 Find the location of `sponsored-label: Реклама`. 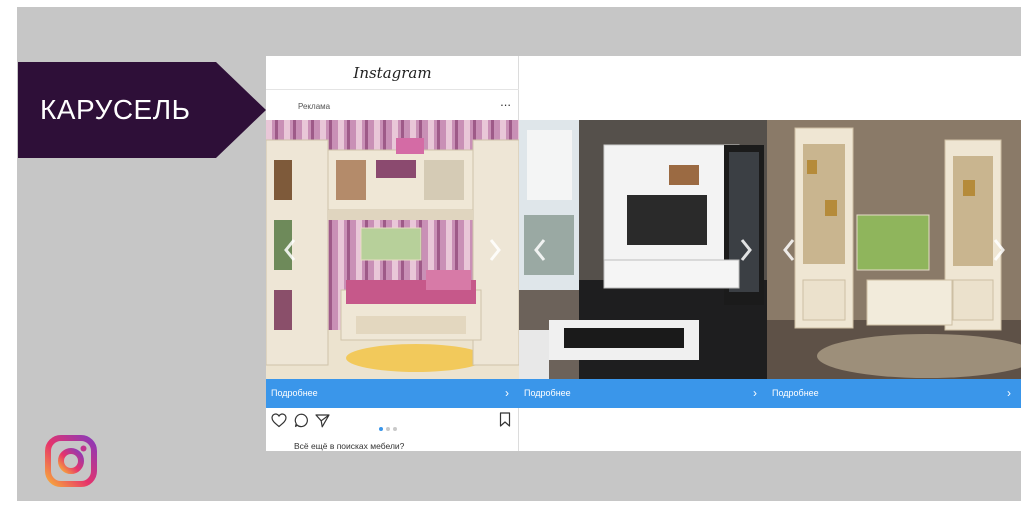

sponsored-label: Реклама is located at coordinates (314, 106).